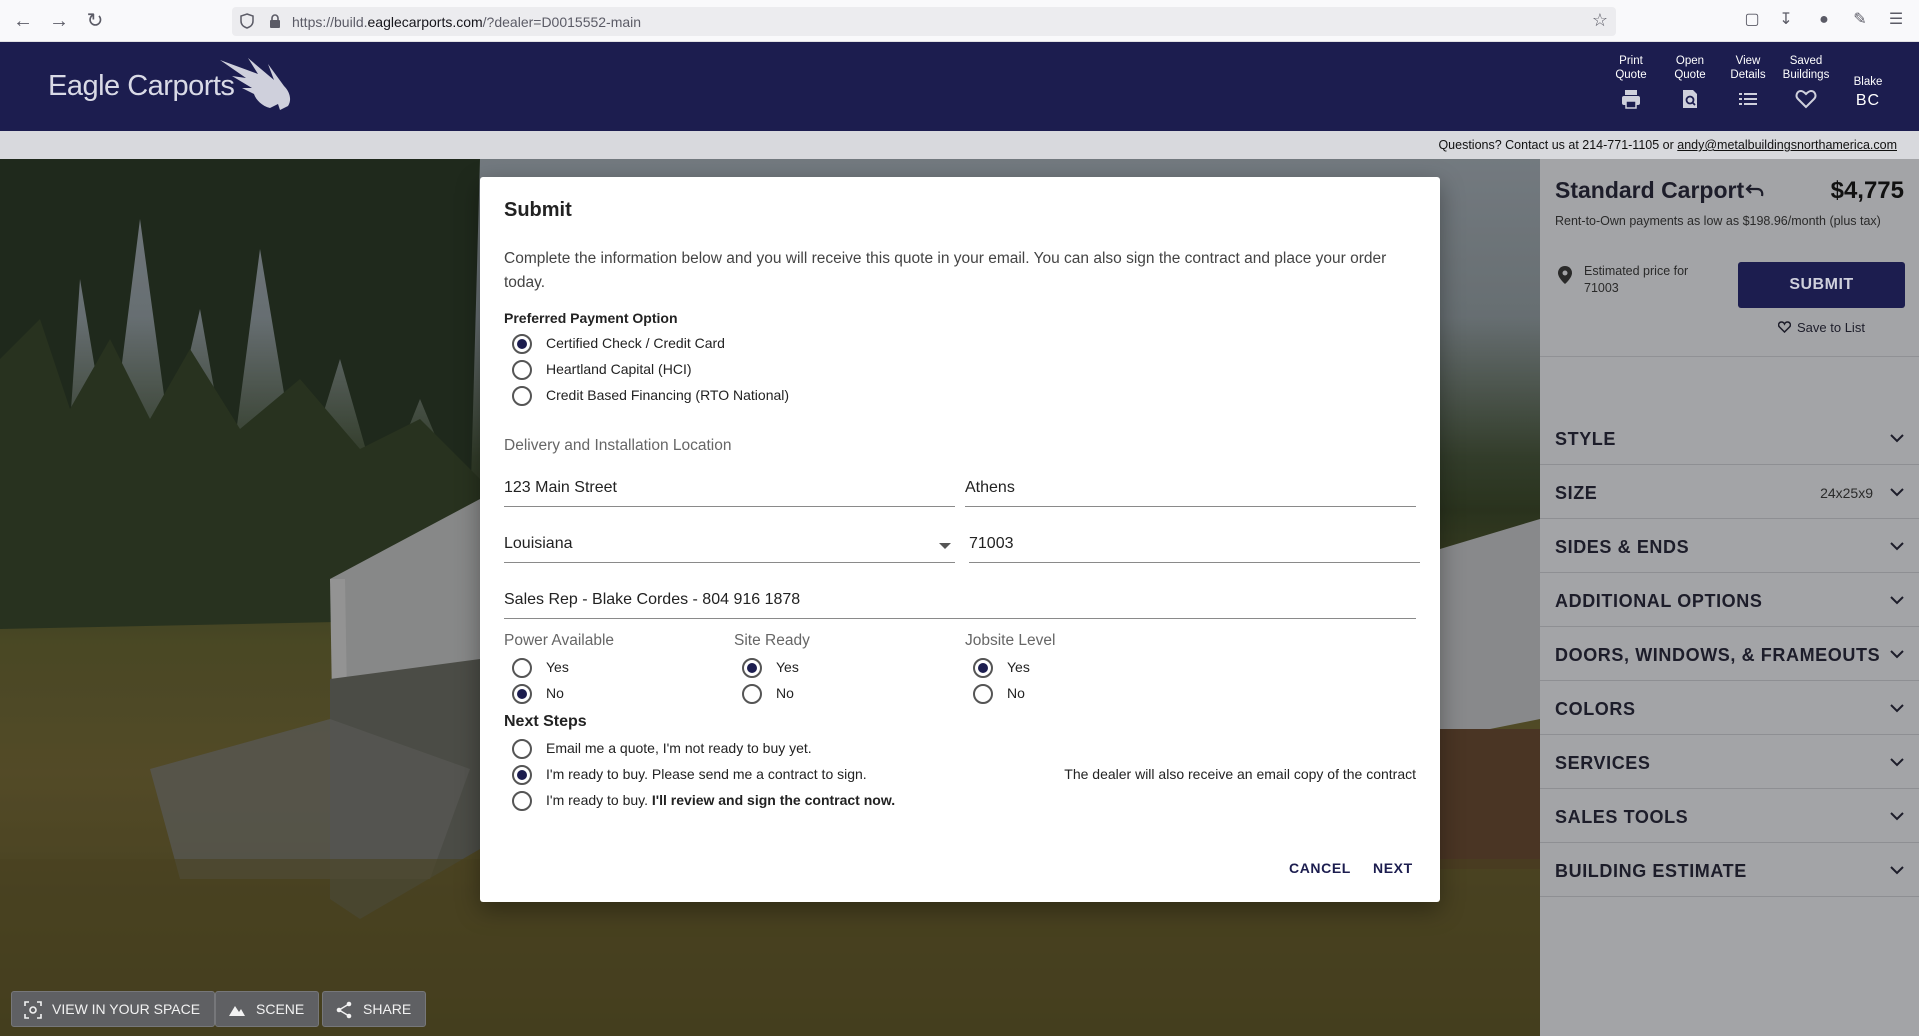  What do you see at coordinates (1729, 546) in the screenshot?
I see `accordion-sides-ends: SIDES & ENDS` at bounding box center [1729, 546].